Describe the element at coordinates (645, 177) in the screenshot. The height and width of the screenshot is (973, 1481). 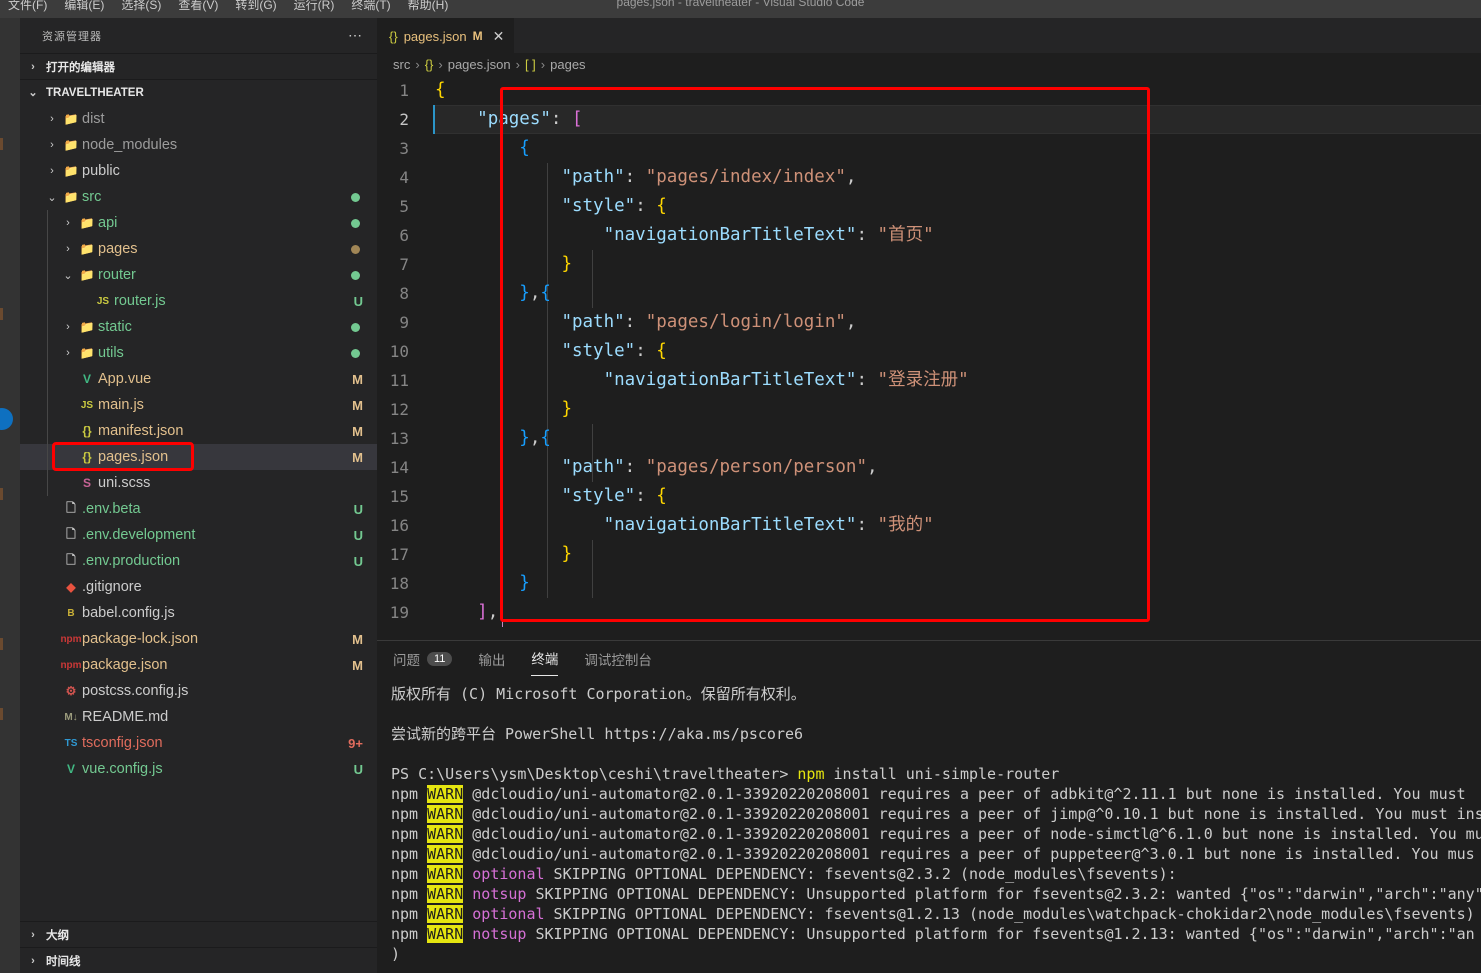
I see `code-line-text: "path": "pages/index/index",` at that location.